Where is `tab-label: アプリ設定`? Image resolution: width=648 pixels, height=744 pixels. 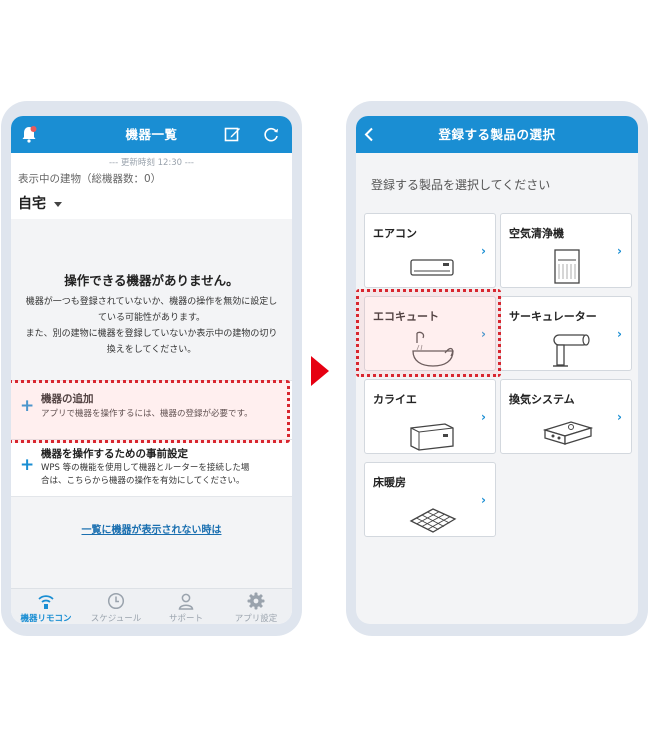 tab-label: アプリ設定 is located at coordinates (256, 619).